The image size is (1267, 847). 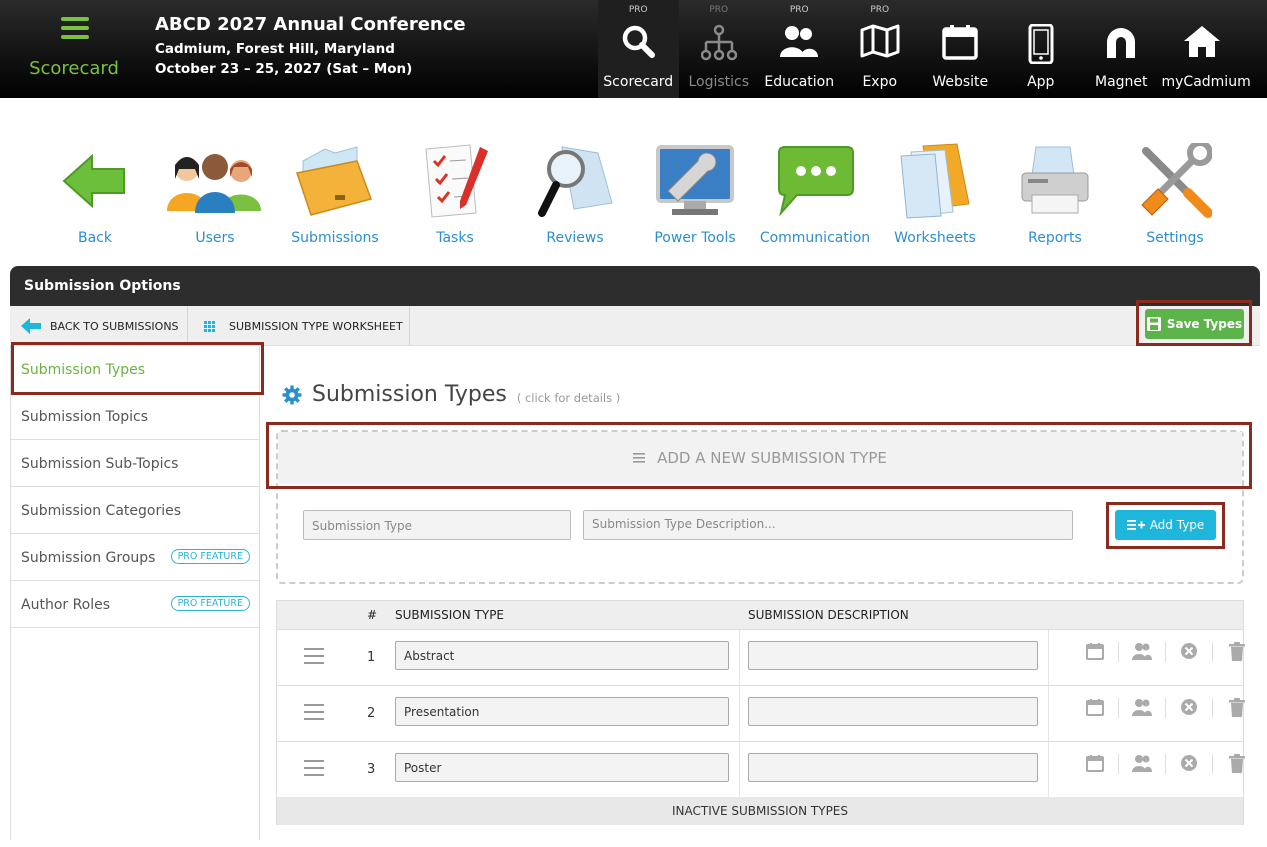 What do you see at coordinates (1175, 181) in the screenshot?
I see `tools-icon` at bounding box center [1175, 181].